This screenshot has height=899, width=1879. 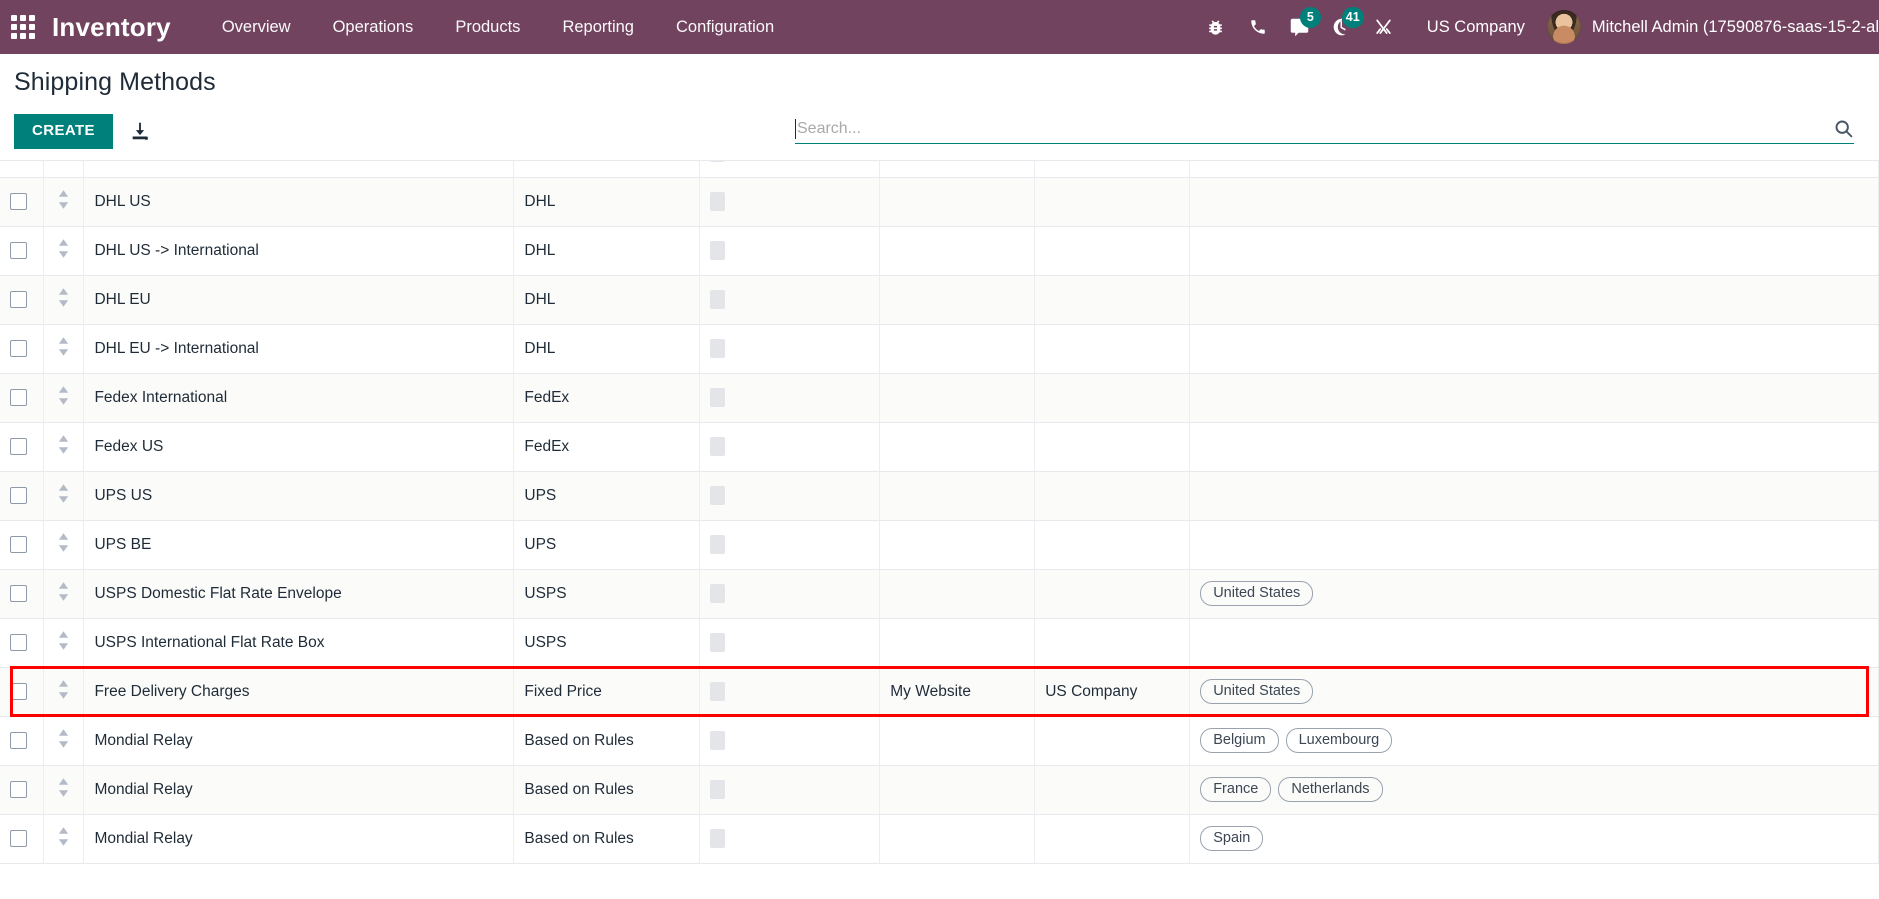 What do you see at coordinates (1384, 27) in the screenshot?
I see `tools-wrench-icon` at bounding box center [1384, 27].